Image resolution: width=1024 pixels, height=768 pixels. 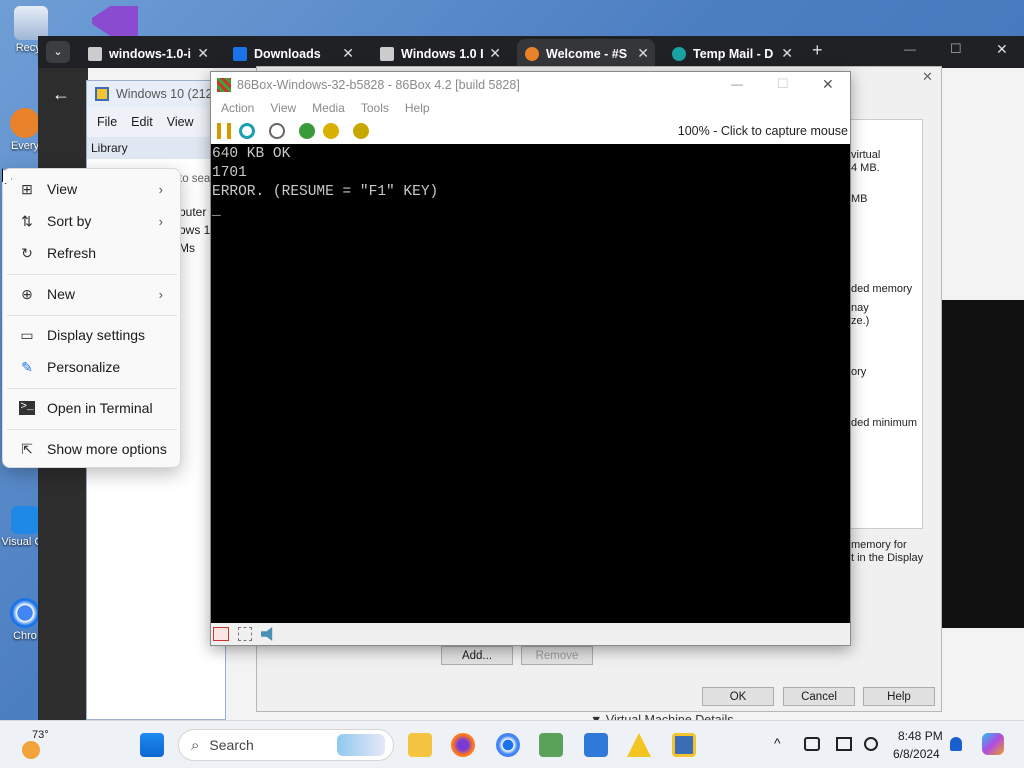 What do you see at coordinates (508, 745) in the screenshot?
I see `chrome-taskbar-icon` at bounding box center [508, 745].